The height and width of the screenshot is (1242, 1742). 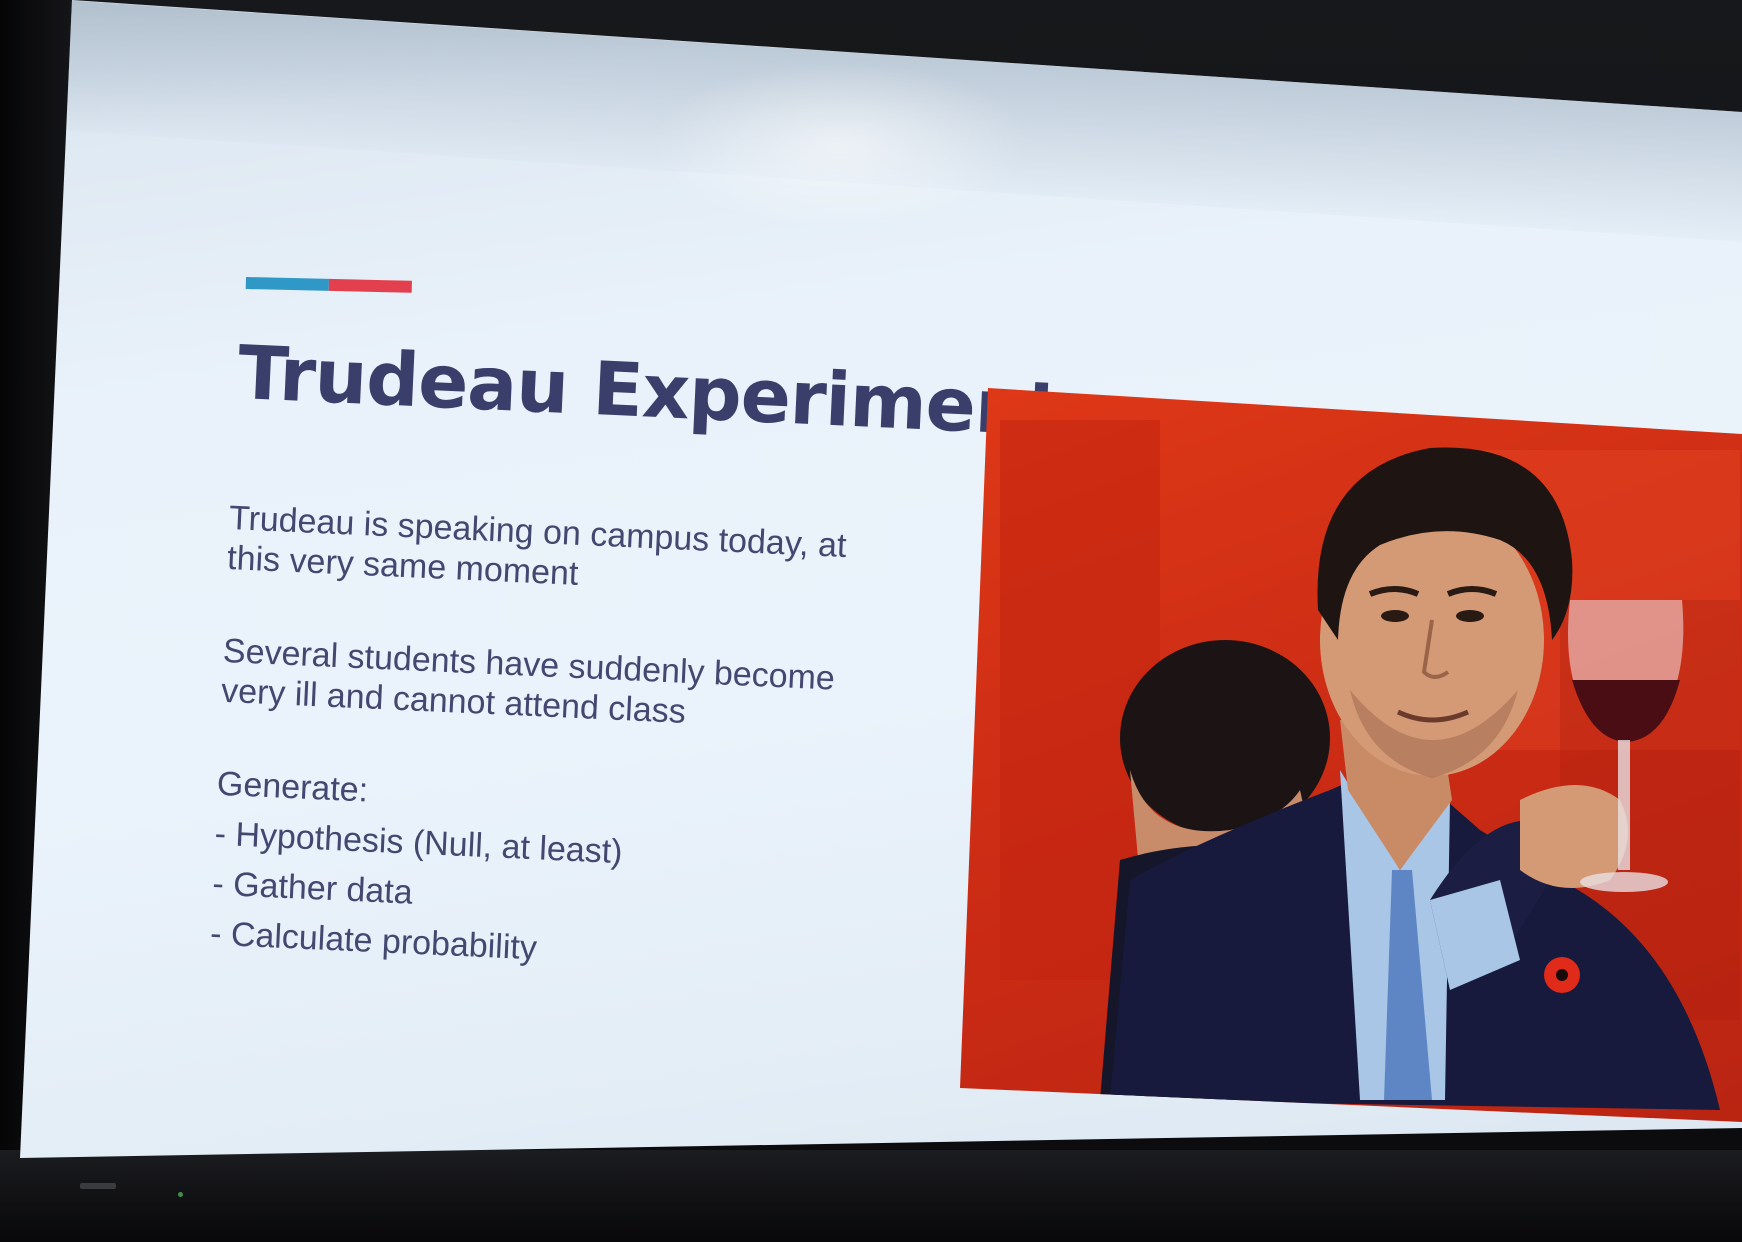 What do you see at coordinates (871, 1196) in the screenshot?
I see `monitor-bezel-bottom` at bounding box center [871, 1196].